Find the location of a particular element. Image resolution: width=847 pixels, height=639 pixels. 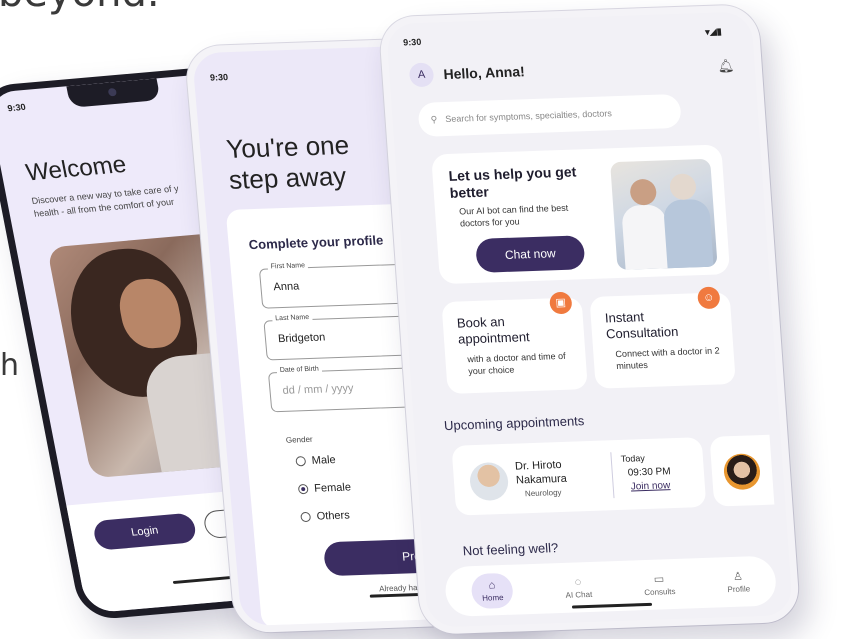

nav-consults: ▭ Consults is located at coordinates (659, 584).